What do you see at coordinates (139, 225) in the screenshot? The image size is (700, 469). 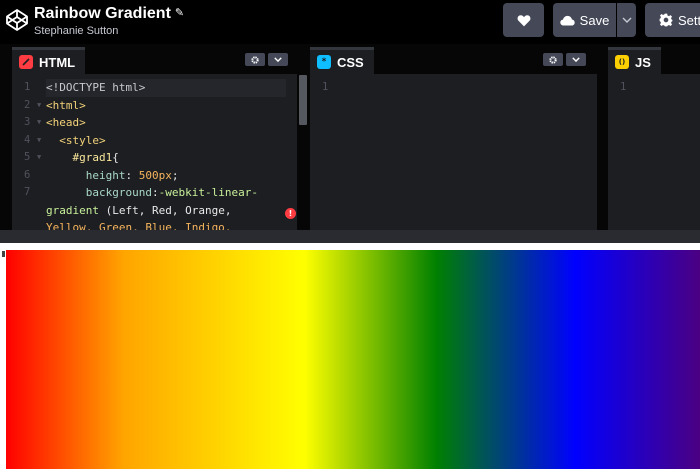 I see `code-token: Yellow, Green, Blue, Indigo,` at bounding box center [139, 225].